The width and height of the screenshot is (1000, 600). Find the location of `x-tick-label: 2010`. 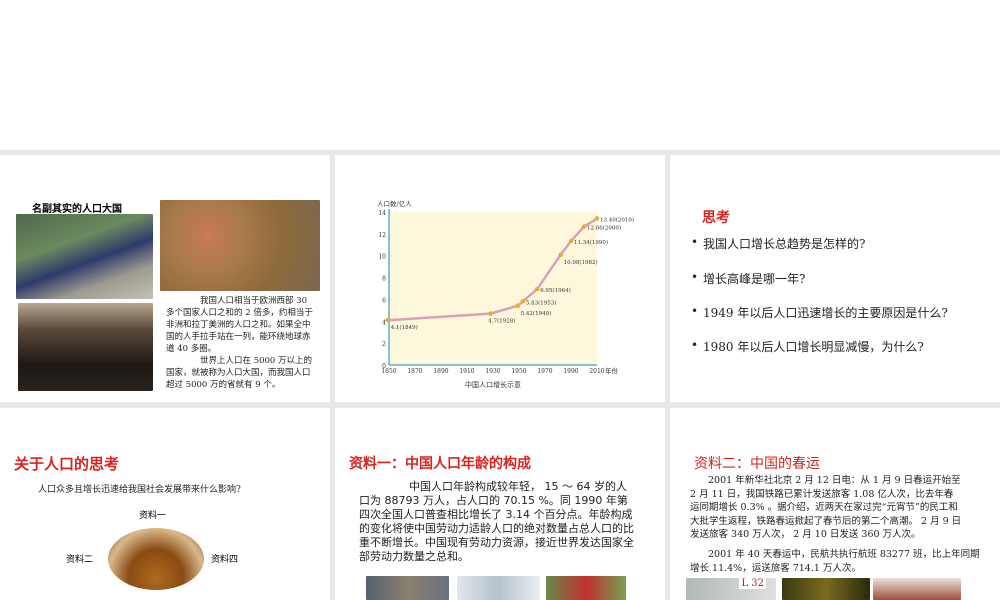

x-tick-label: 2010 is located at coordinates (596, 371).